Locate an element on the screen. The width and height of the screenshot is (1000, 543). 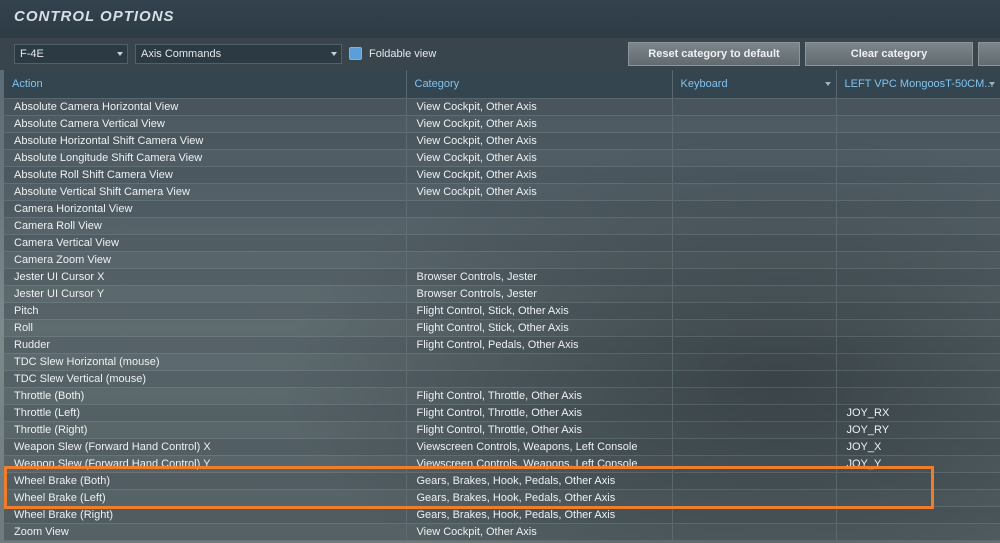
table-row: Camera Zoom View is located at coordinates (502, 260).